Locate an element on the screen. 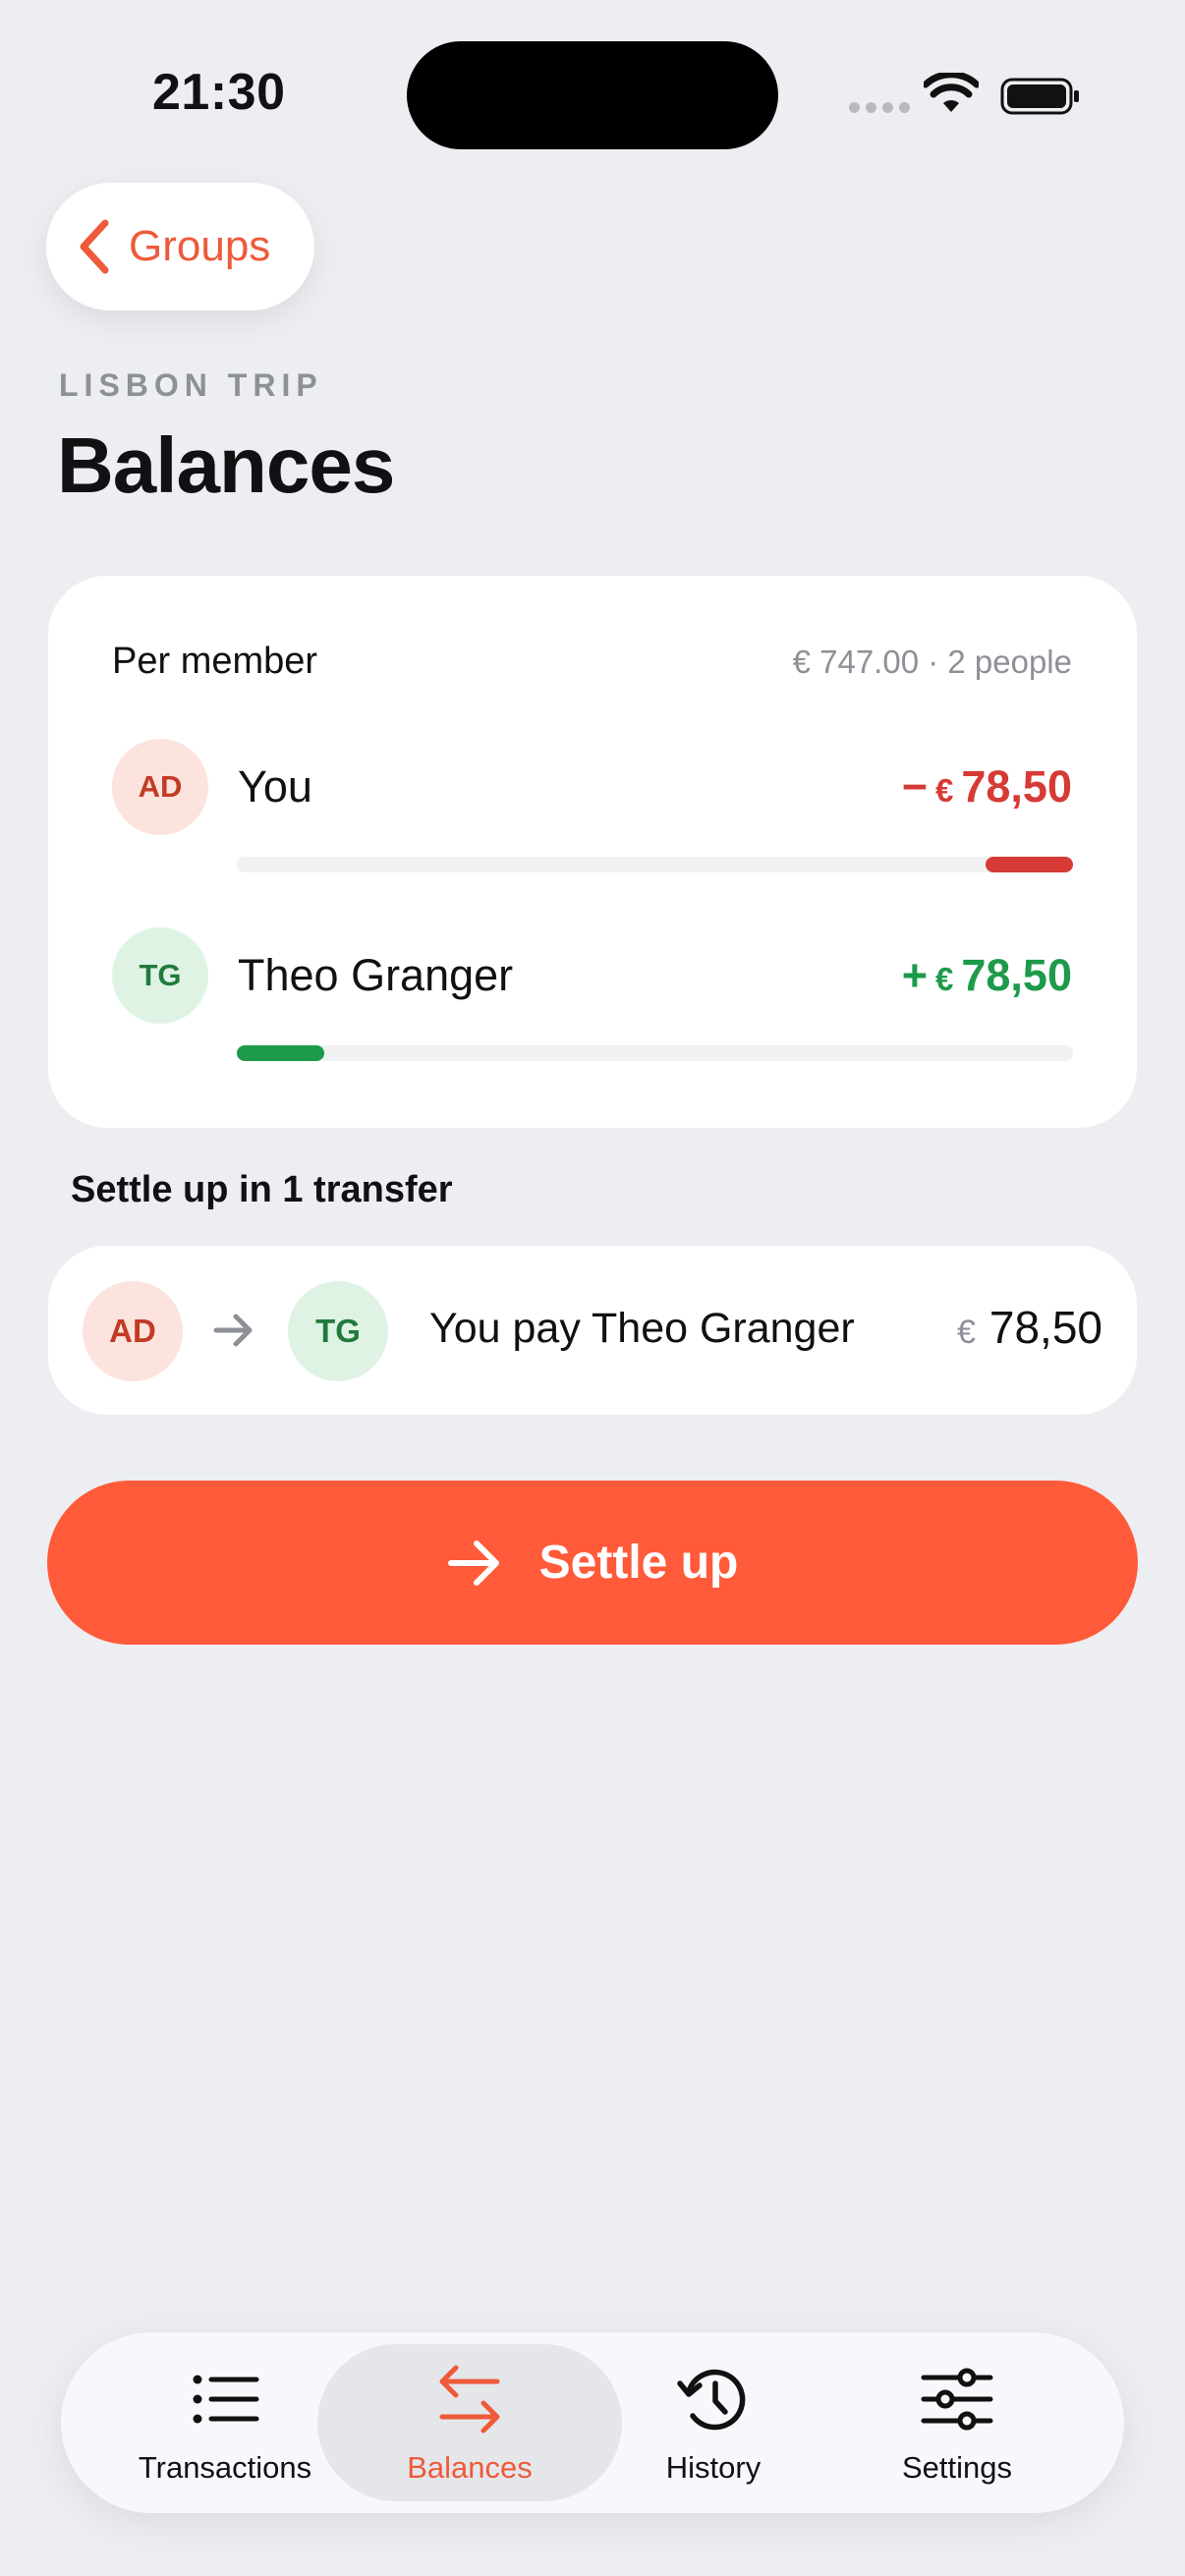  history-clock-icon is located at coordinates (712, 2400).